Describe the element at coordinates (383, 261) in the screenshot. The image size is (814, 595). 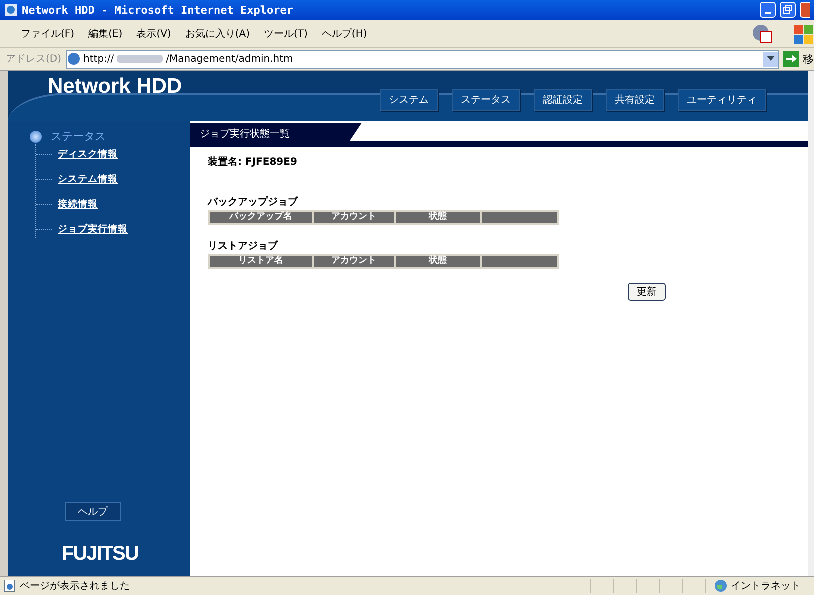
I see `table-header: リストア名 アカウント 状態` at that location.